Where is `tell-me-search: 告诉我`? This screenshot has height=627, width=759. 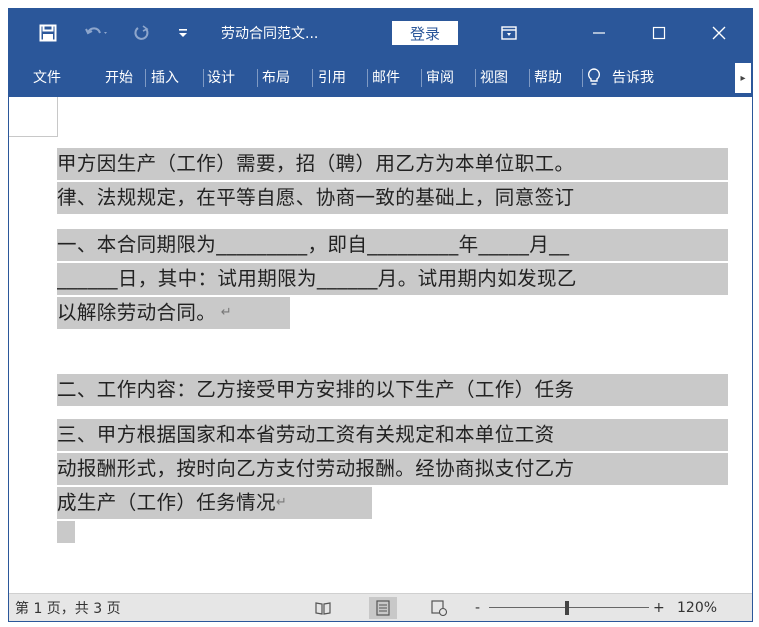
tell-me-search: 告诉我 is located at coordinates (633, 77).